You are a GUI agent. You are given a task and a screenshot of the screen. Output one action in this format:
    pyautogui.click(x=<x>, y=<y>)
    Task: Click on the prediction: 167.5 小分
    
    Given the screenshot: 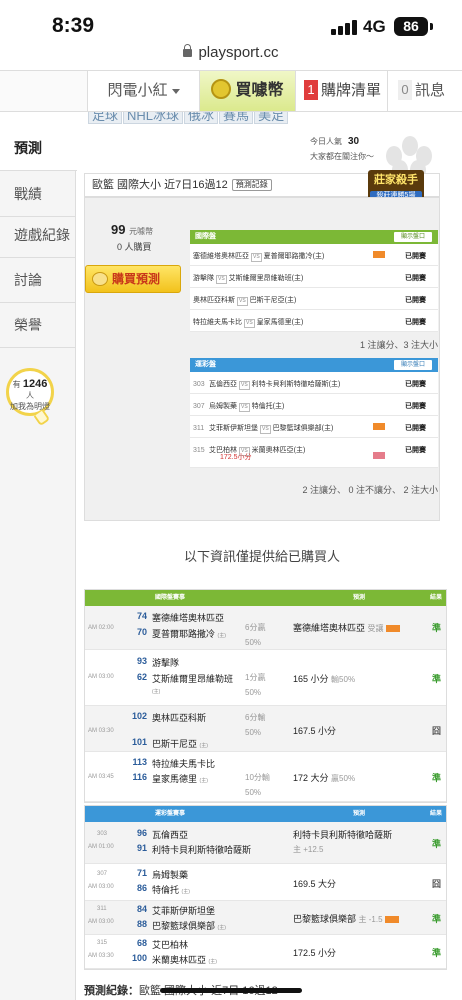 What is the action you would take?
    pyautogui.click(x=314, y=730)
    